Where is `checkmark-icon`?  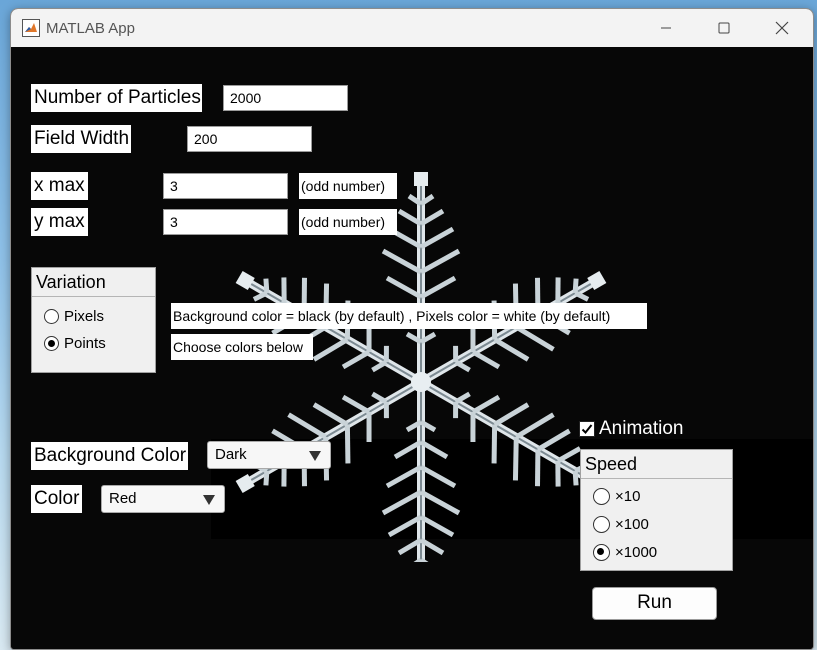 checkmark-icon is located at coordinates (587, 429).